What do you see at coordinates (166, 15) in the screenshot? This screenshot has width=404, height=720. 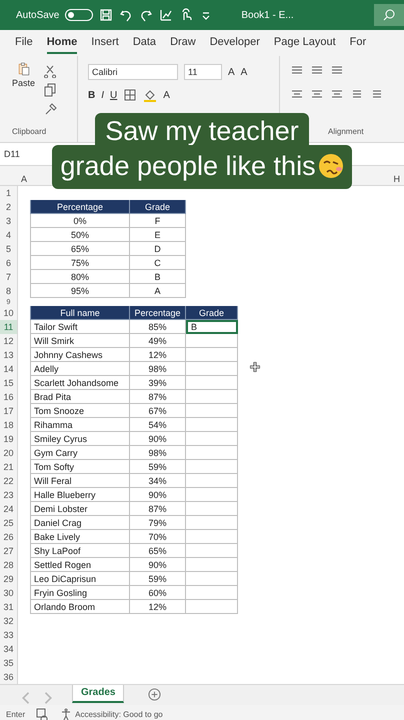 I see `chart-icon` at bounding box center [166, 15].